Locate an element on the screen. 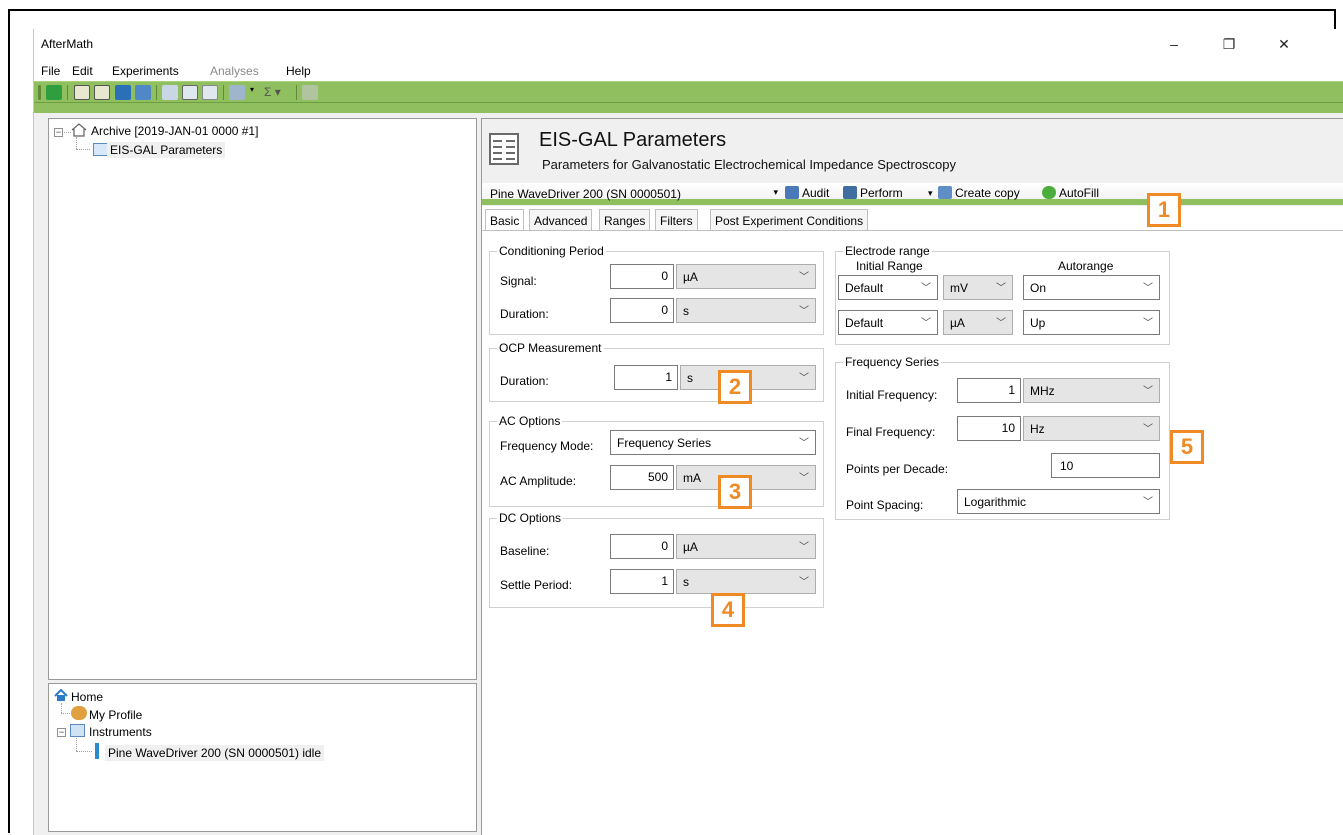 The height and width of the screenshot is (835, 1343). autorange-header: Autorange is located at coordinates (1086, 266).